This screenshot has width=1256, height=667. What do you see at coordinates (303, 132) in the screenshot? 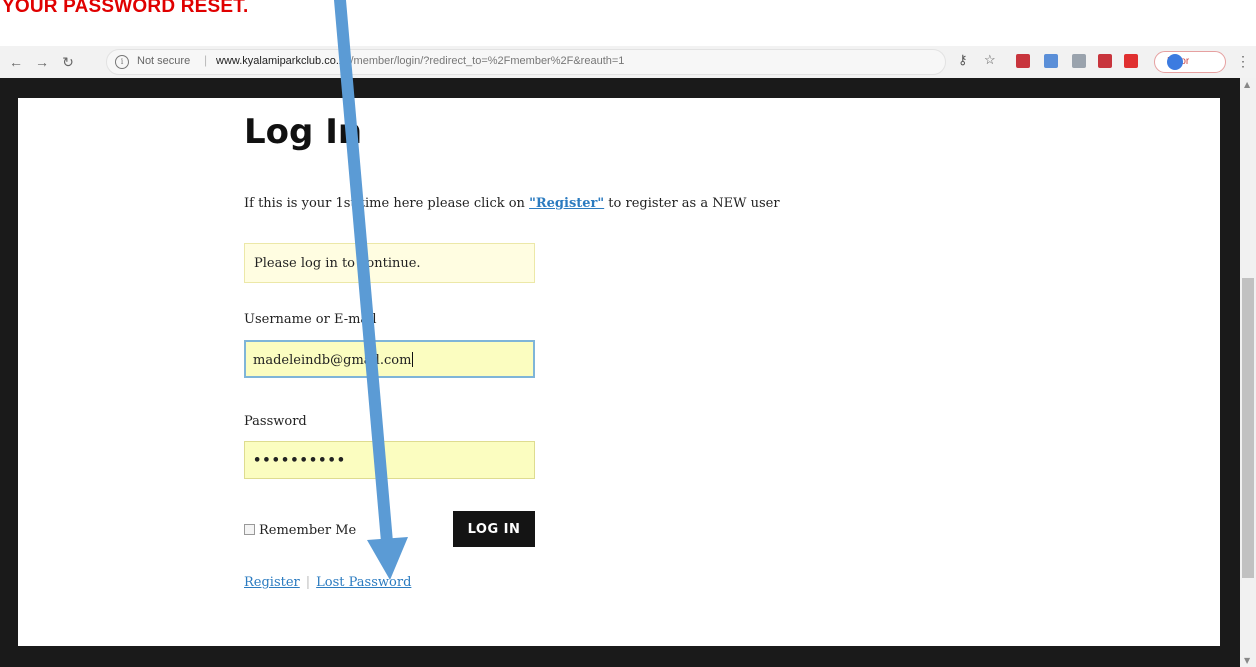
I see `page-title: Log In` at bounding box center [303, 132].